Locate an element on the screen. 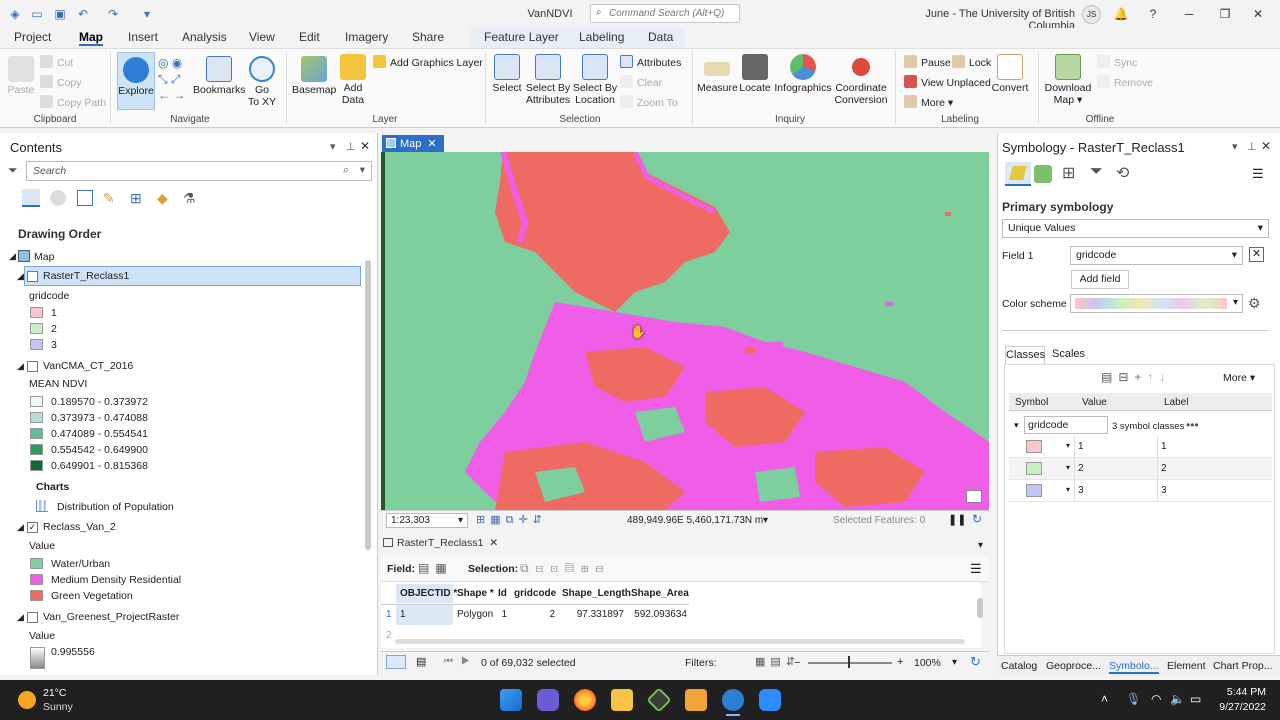  refresh-icon: ↻ is located at coordinates (977, 519).